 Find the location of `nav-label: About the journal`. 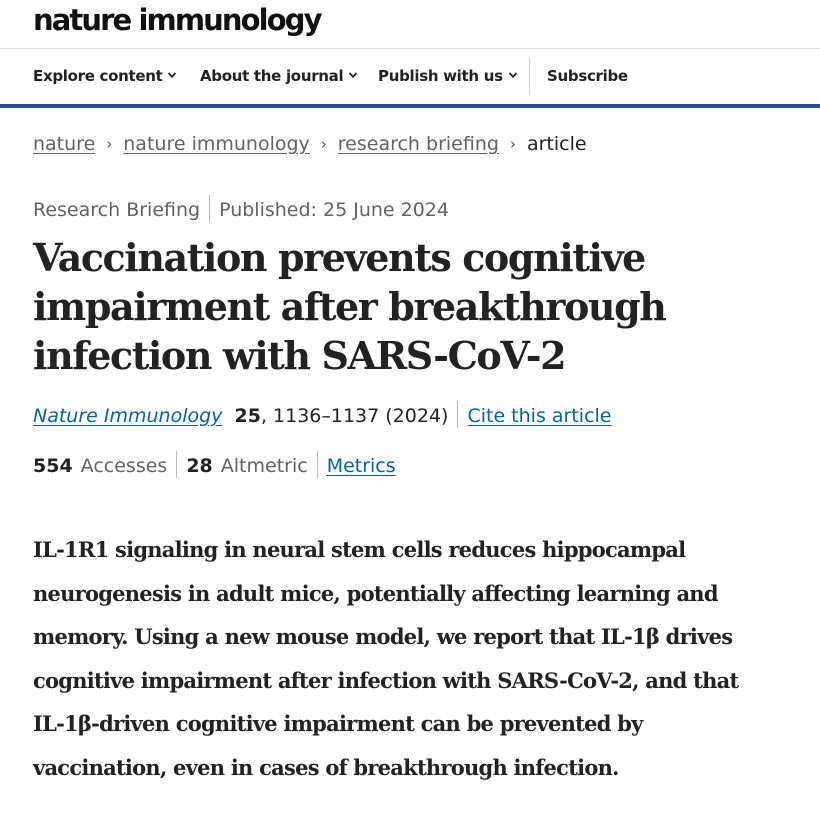

nav-label: About the journal is located at coordinates (272, 76).